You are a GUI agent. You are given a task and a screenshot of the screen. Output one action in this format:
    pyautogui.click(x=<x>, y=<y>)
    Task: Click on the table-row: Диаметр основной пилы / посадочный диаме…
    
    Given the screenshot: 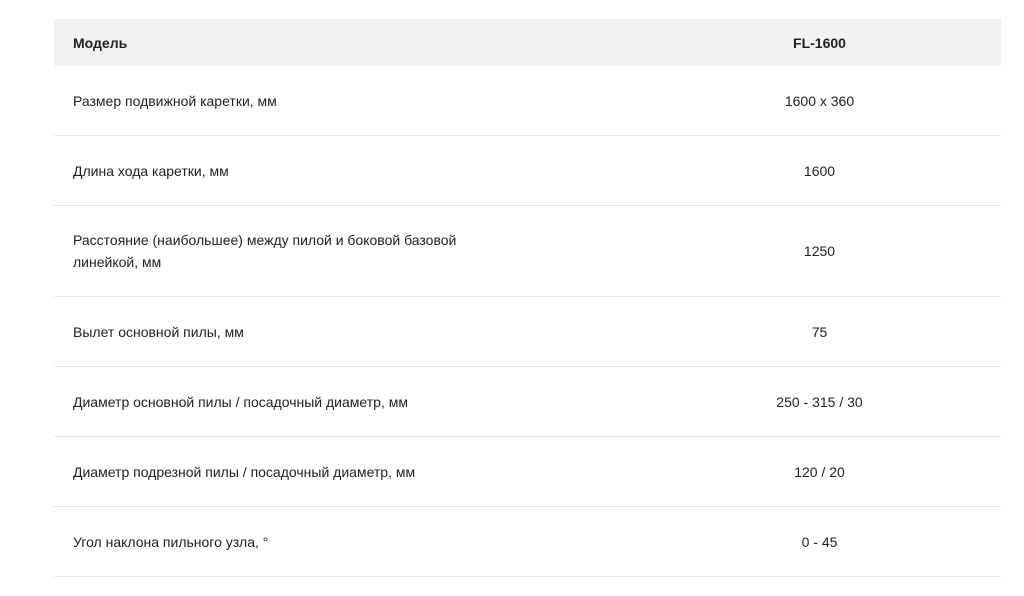 What is the action you would take?
    pyautogui.click(x=527, y=402)
    